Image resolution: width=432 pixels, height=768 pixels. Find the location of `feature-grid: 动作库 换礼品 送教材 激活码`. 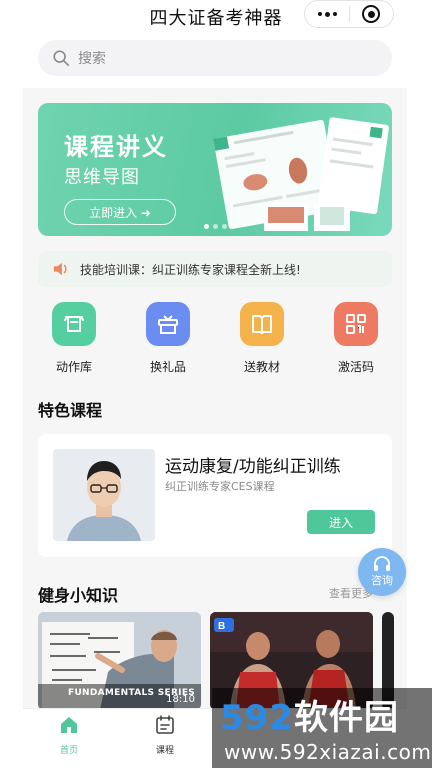

feature-grid: 动作库 换礼品 送教材 激活码 is located at coordinates (215, 342).